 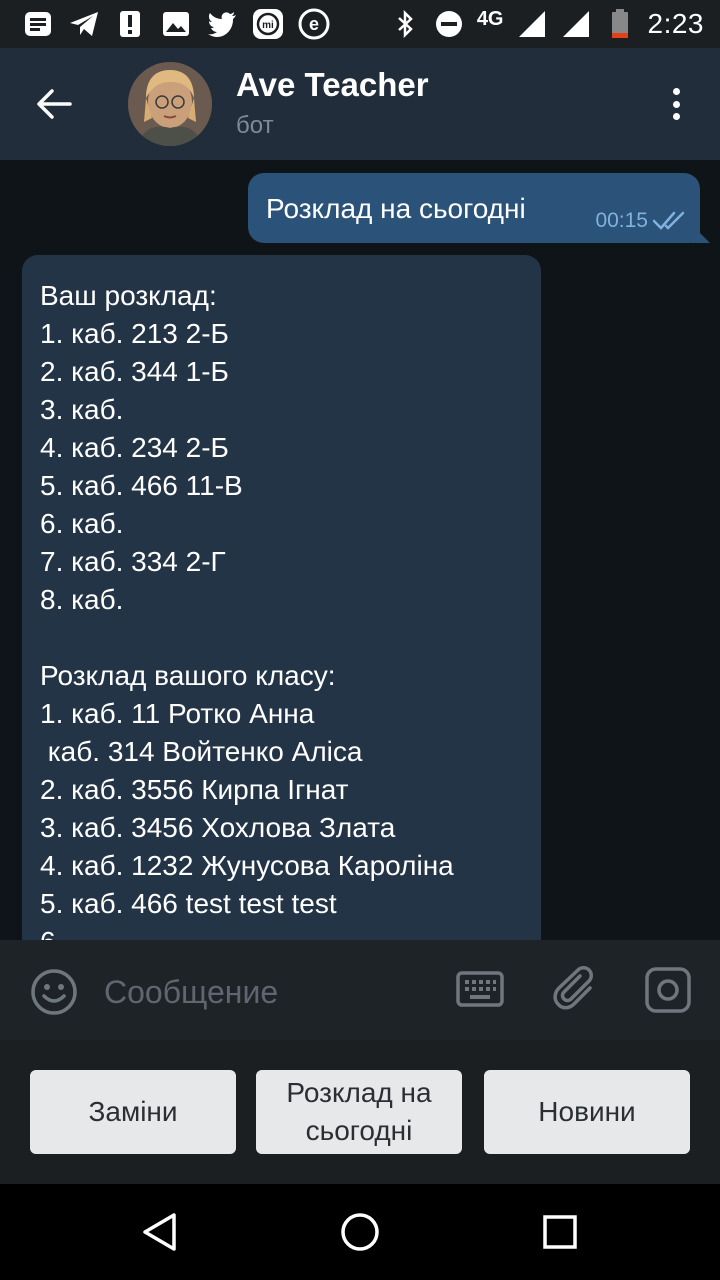 I want to click on bubble-tail, so click(x=703, y=236).